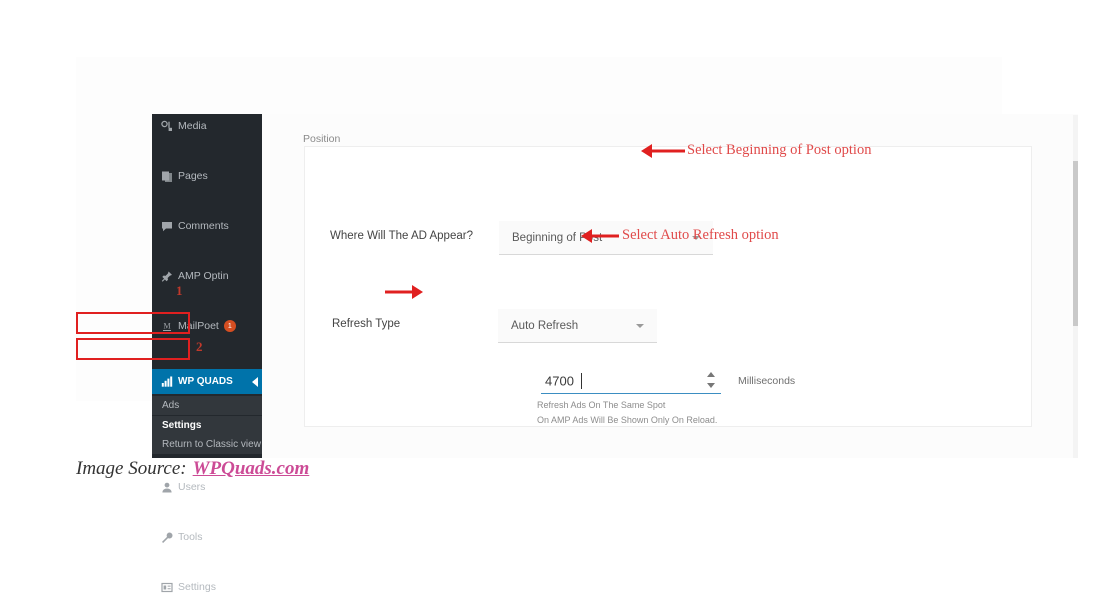 The width and height of the screenshot is (1110, 600). I want to click on chart-bars-icon, so click(166, 381).